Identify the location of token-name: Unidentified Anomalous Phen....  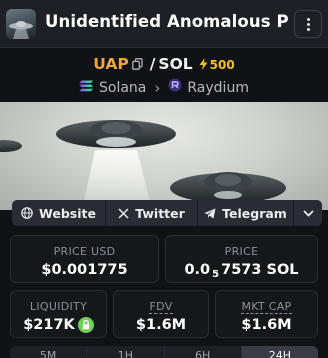
(167, 21).